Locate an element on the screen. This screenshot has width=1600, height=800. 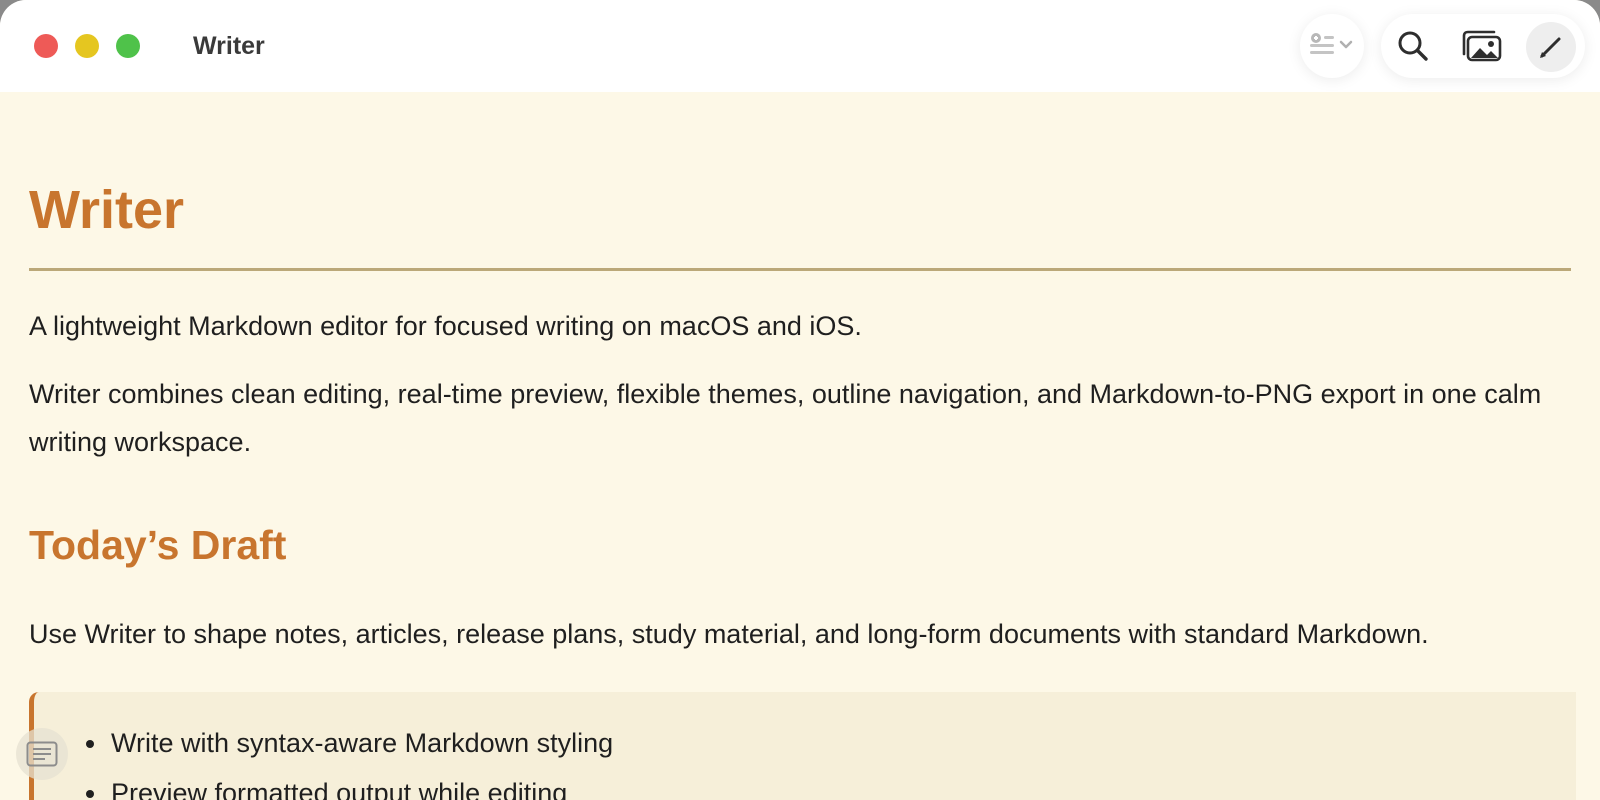
export-png-button is located at coordinates (1482, 46).